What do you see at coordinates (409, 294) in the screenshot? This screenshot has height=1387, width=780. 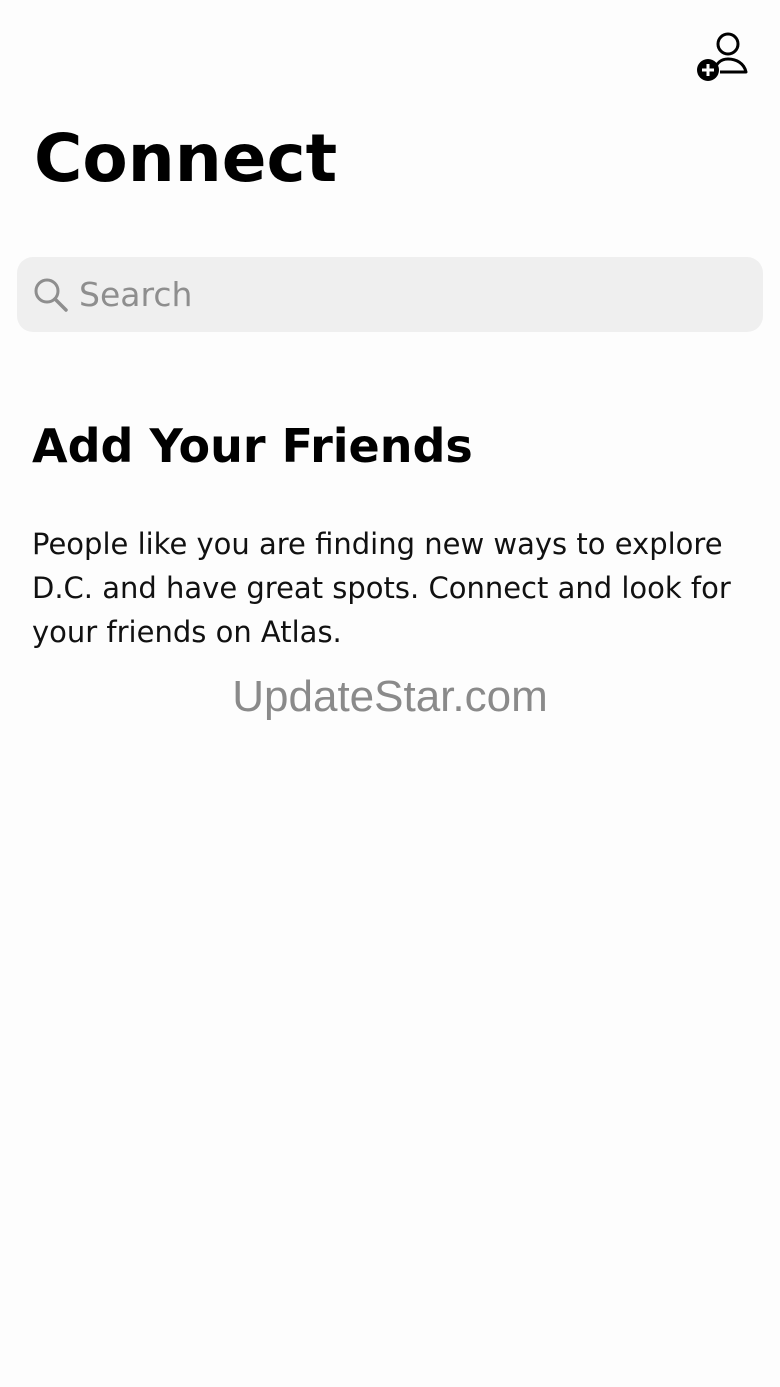 I see `search-input` at bounding box center [409, 294].